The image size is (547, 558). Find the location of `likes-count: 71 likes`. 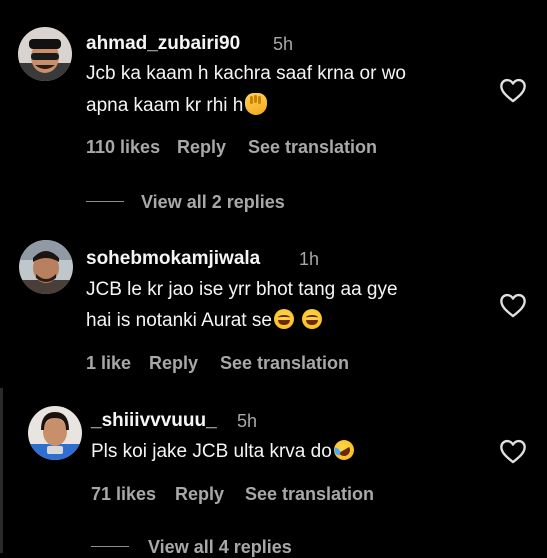

likes-count: 71 likes is located at coordinates (123, 494).